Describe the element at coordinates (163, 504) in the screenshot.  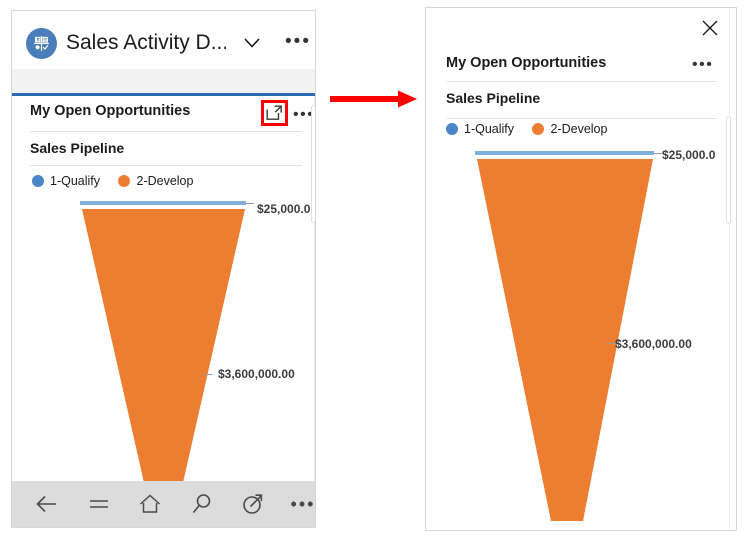
I see `bottom-navigation-bar: •••` at that location.